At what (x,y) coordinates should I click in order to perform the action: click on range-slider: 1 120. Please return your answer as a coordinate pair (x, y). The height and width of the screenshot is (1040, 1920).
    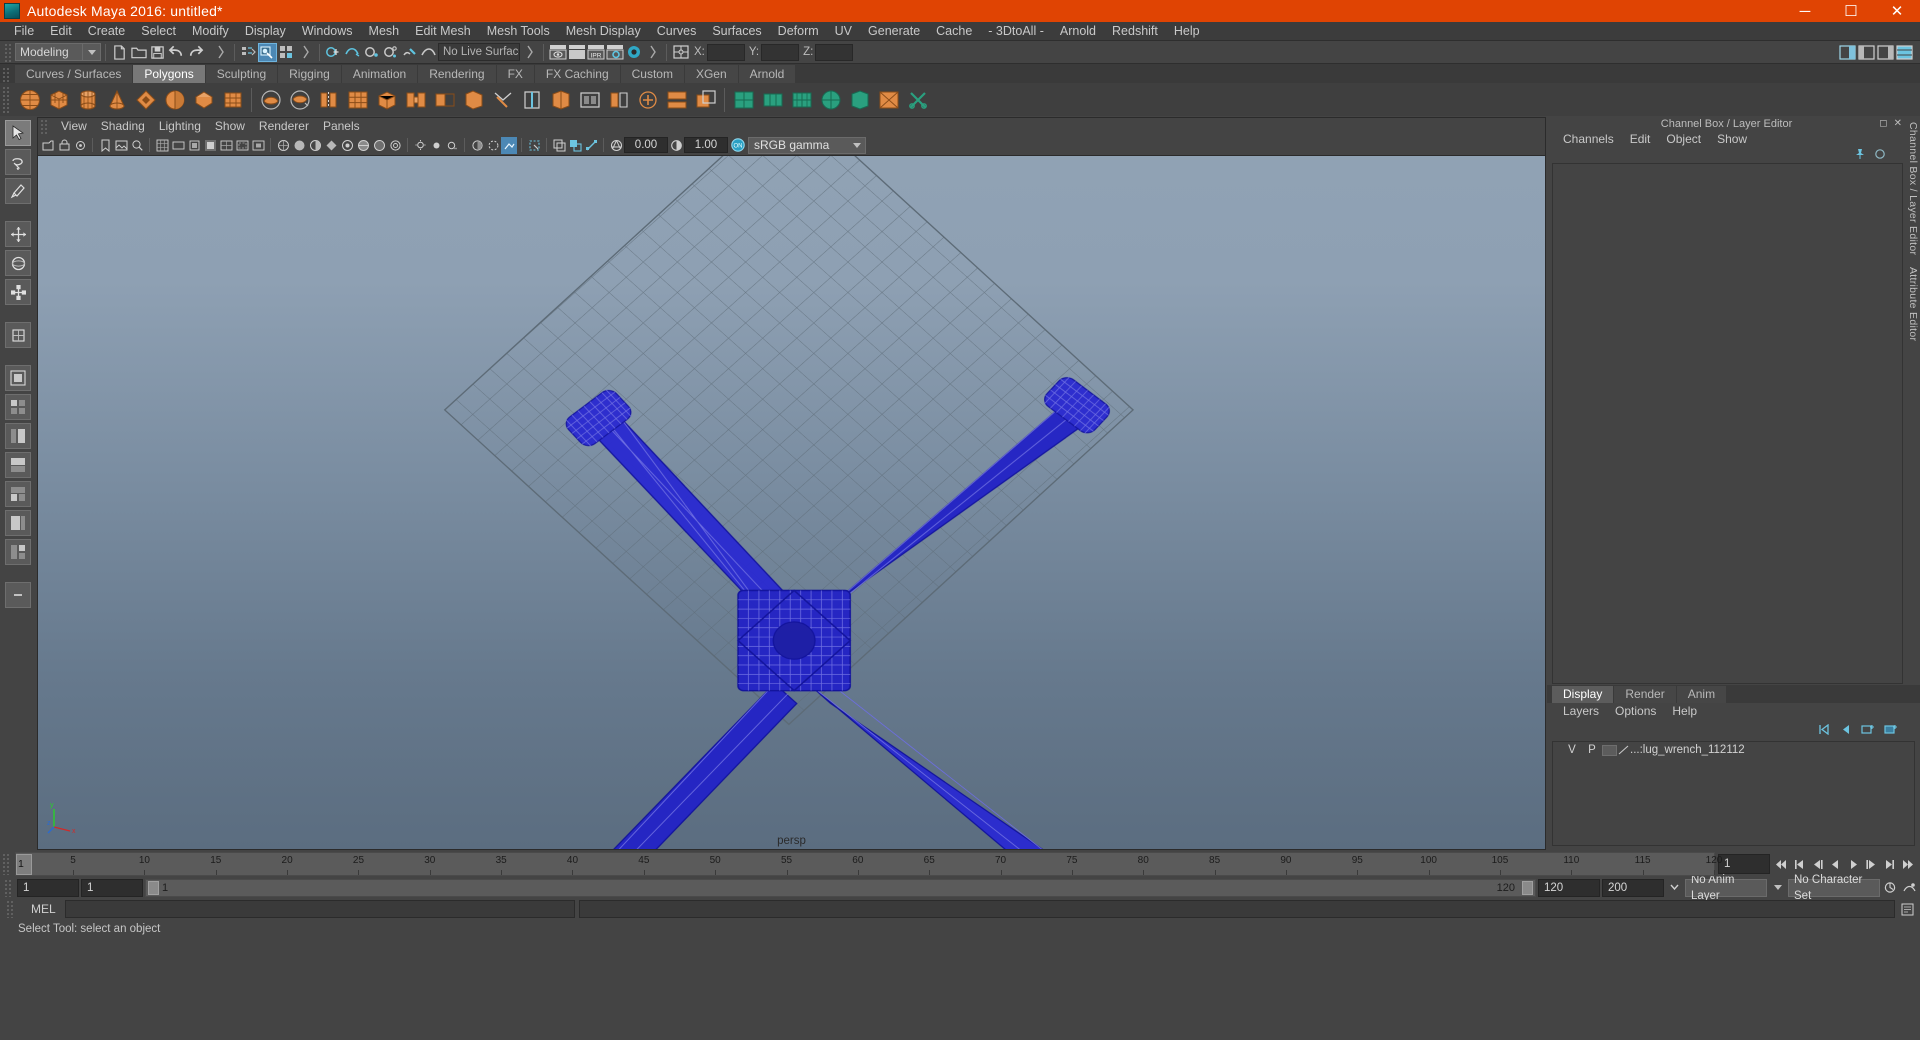
    Looking at the image, I should click on (840, 887).